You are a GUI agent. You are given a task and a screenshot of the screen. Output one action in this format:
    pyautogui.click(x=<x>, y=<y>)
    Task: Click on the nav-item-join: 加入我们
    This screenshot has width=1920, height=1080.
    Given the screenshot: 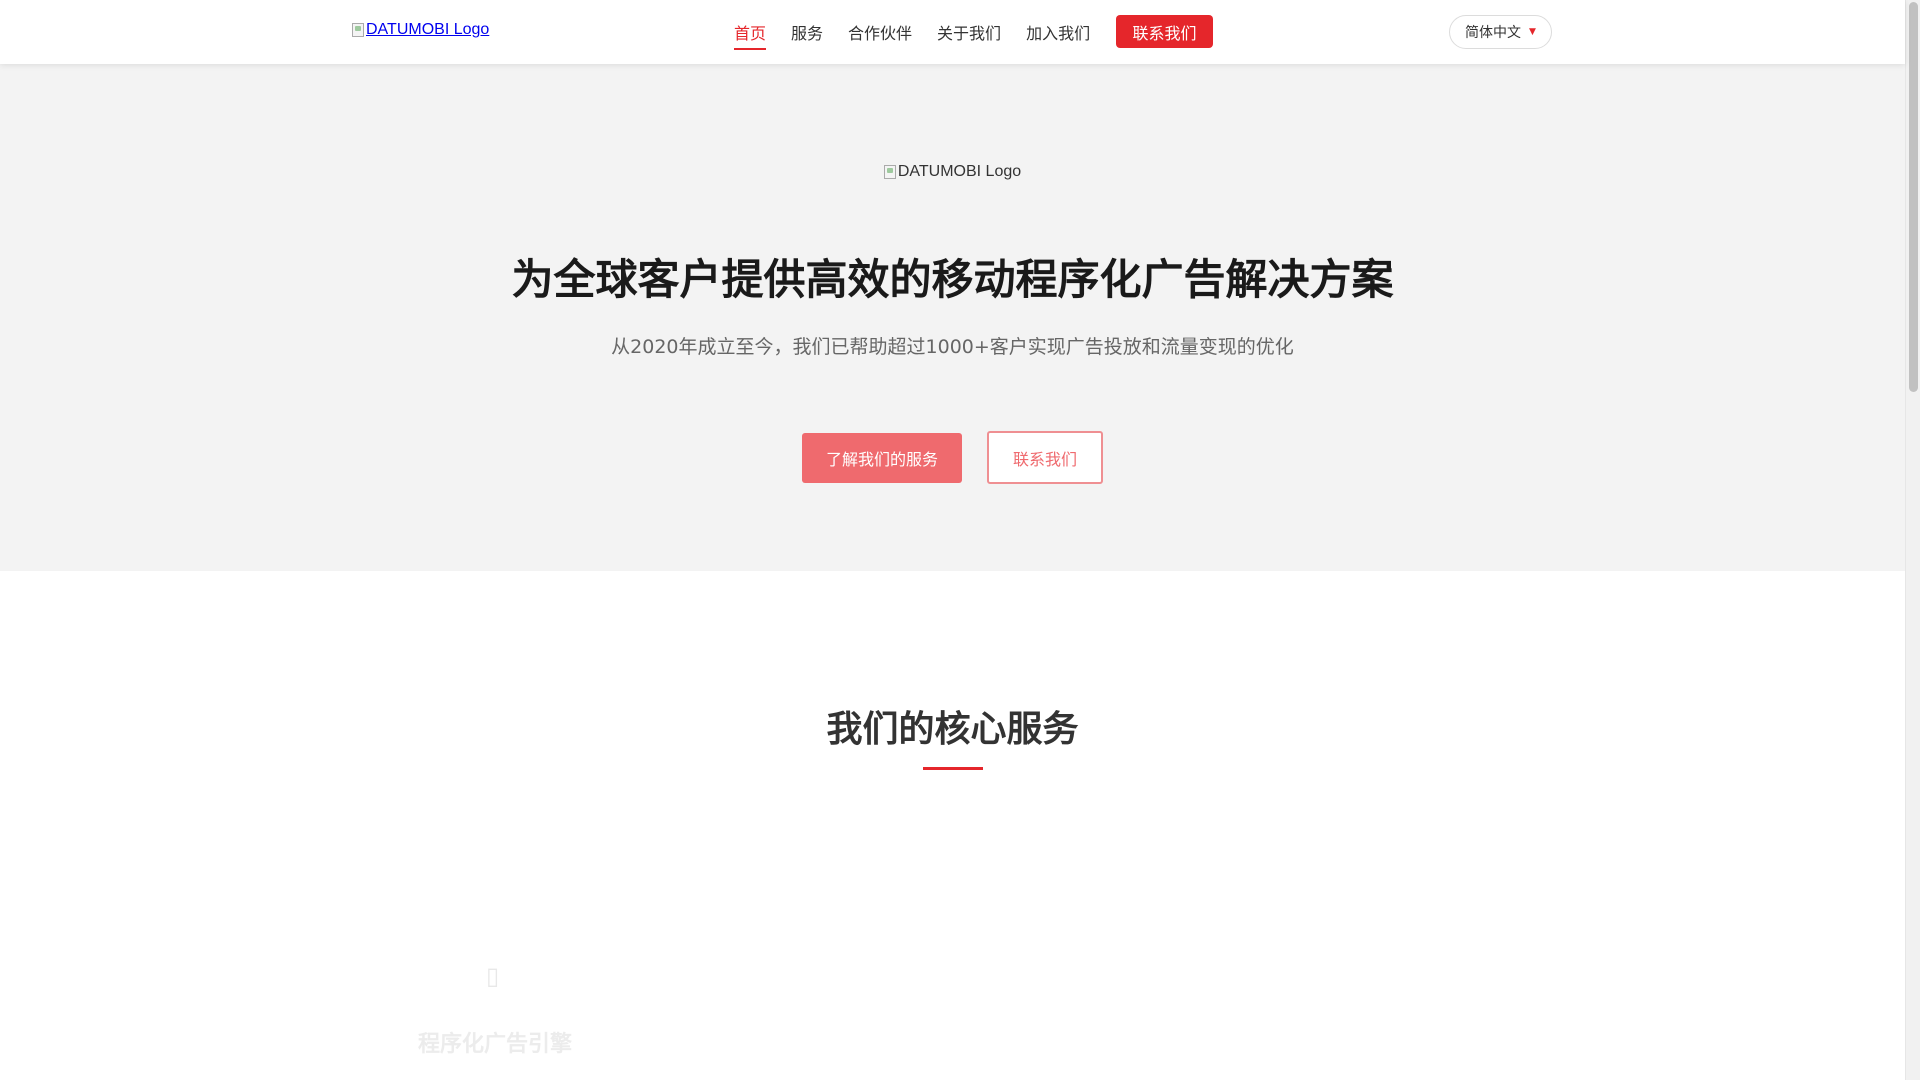 What is the action you would take?
    pyautogui.click(x=1058, y=32)
    